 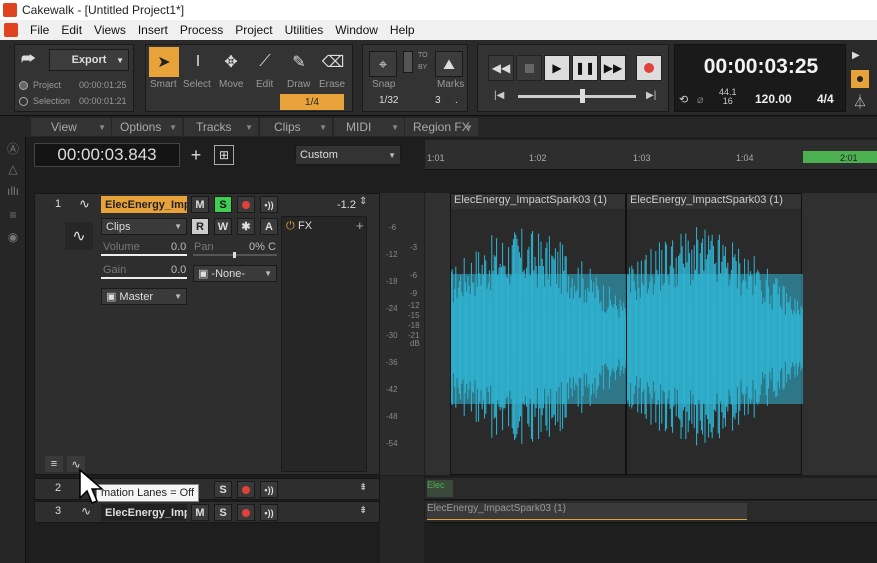 I want to click on track-1-clips-dropdown: Clips ▼, so click(x=144, y=226).